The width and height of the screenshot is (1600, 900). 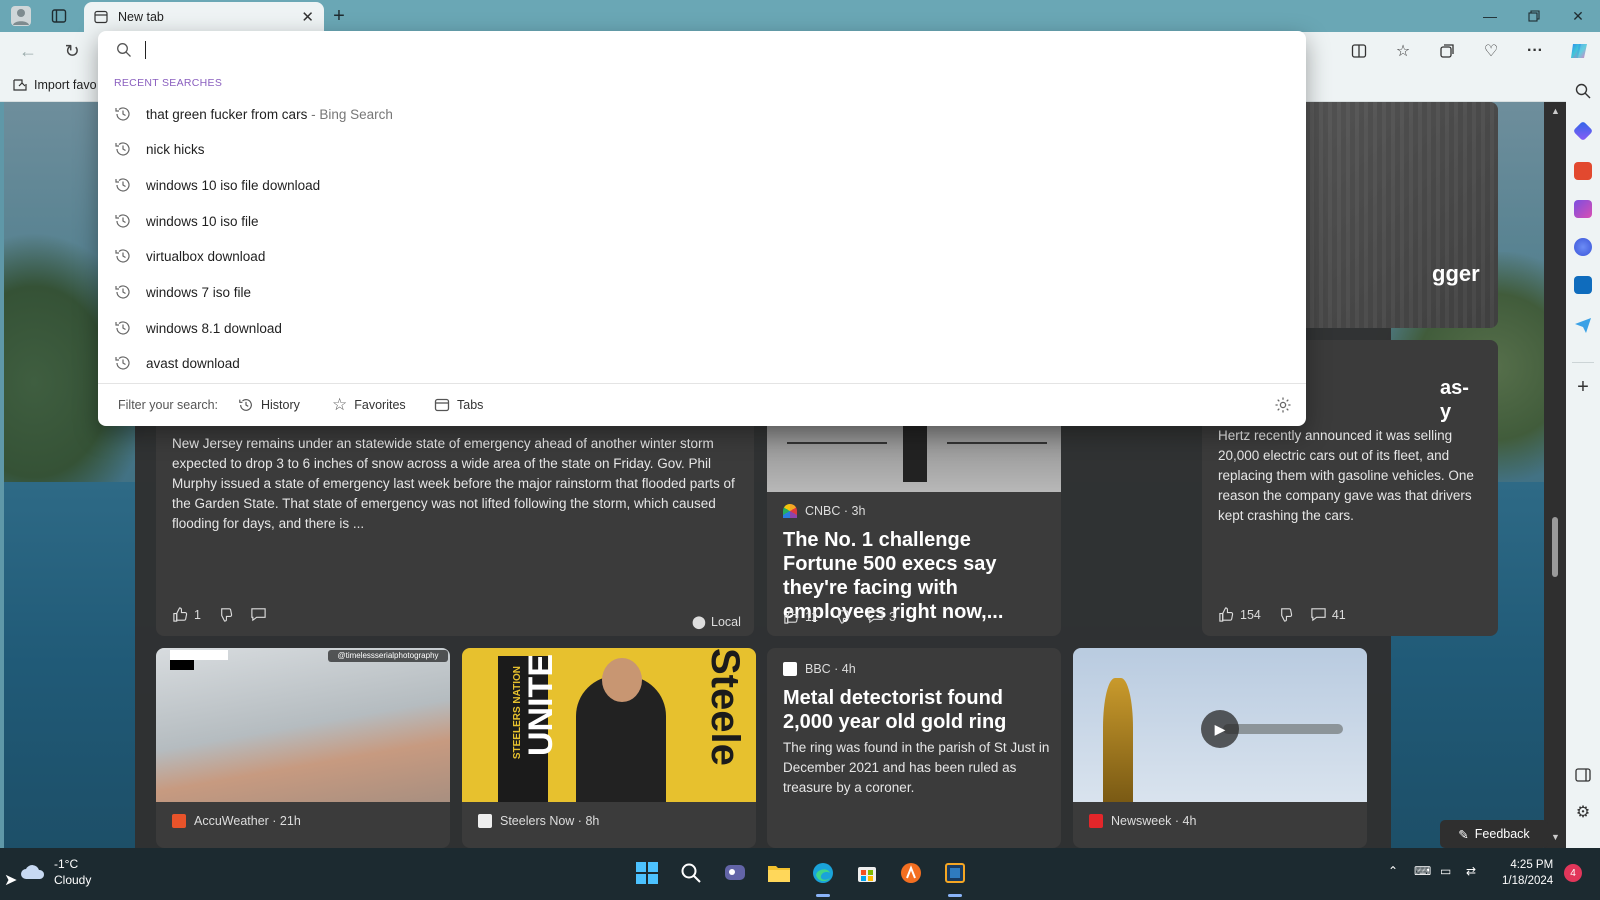 What do you see at coordinates (1555, 475) in the screenshot?
I see `page-scrollbar: ▲ ▼` at bounding box center [1555, 475].